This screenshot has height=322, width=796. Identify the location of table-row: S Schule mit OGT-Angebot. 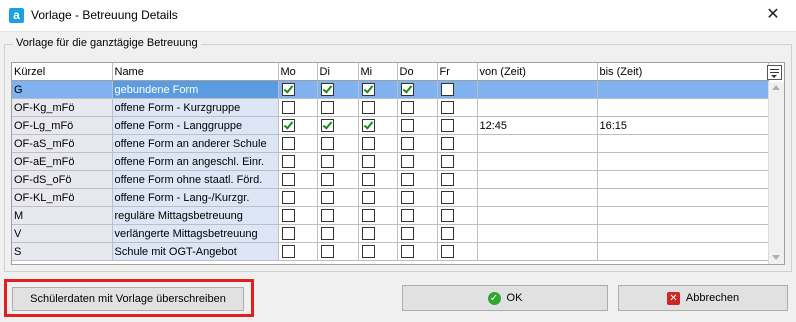
(390, 251).